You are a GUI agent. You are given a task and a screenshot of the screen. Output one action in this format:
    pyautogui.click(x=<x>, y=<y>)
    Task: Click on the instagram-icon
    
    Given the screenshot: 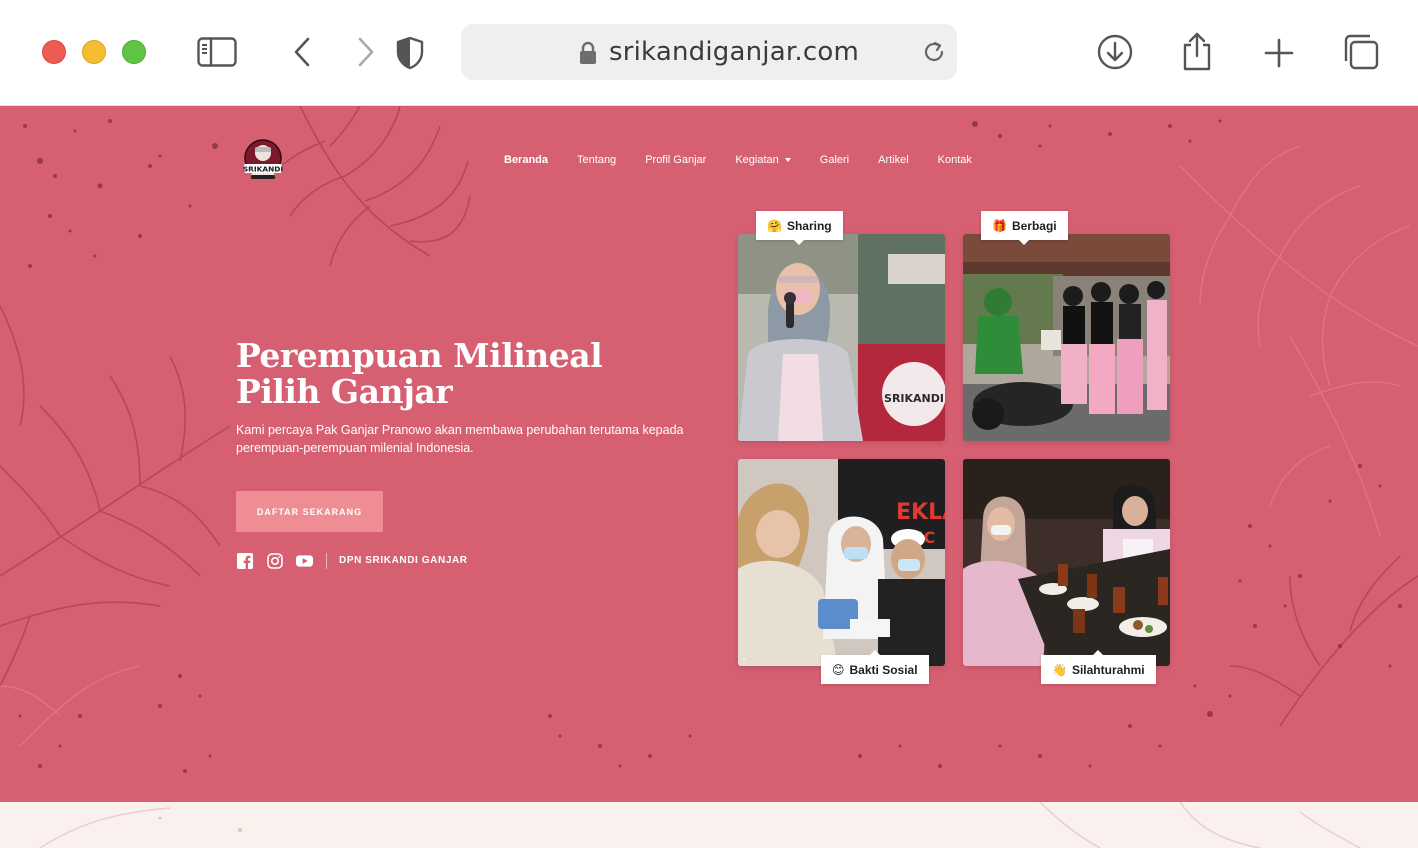 What is the action you would take?
    pyautogui.click(x=274, y=560)
    